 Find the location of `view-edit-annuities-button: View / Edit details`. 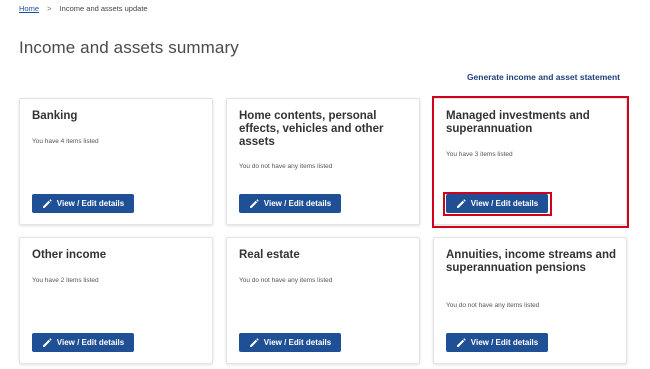

view-edit-annuities-button: View / Edit details is located at coordinates (497, 342).